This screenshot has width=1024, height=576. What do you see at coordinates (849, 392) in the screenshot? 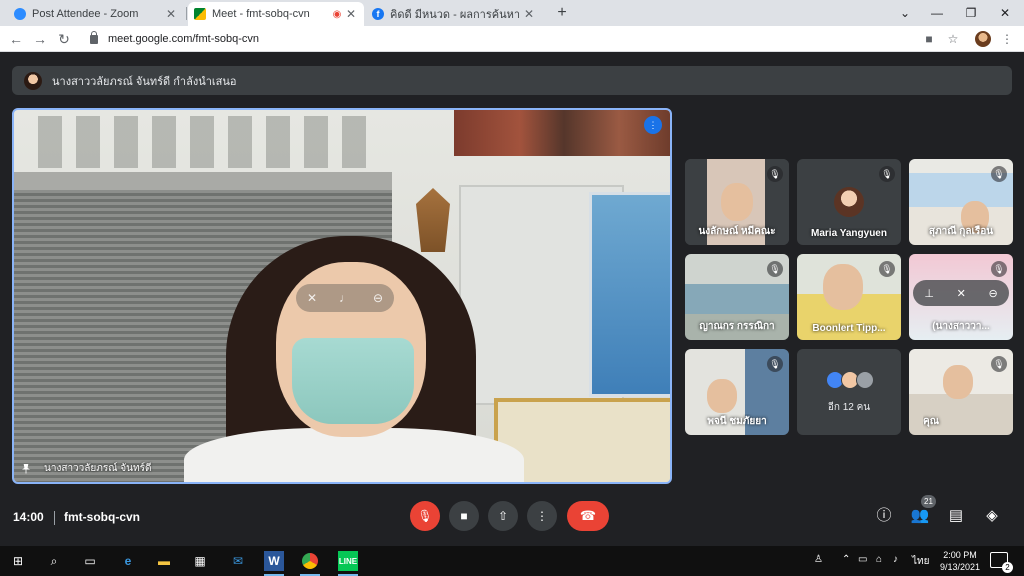
I see `more-participants-tile: อีก 12 คน` at bounding box center [849, 392].